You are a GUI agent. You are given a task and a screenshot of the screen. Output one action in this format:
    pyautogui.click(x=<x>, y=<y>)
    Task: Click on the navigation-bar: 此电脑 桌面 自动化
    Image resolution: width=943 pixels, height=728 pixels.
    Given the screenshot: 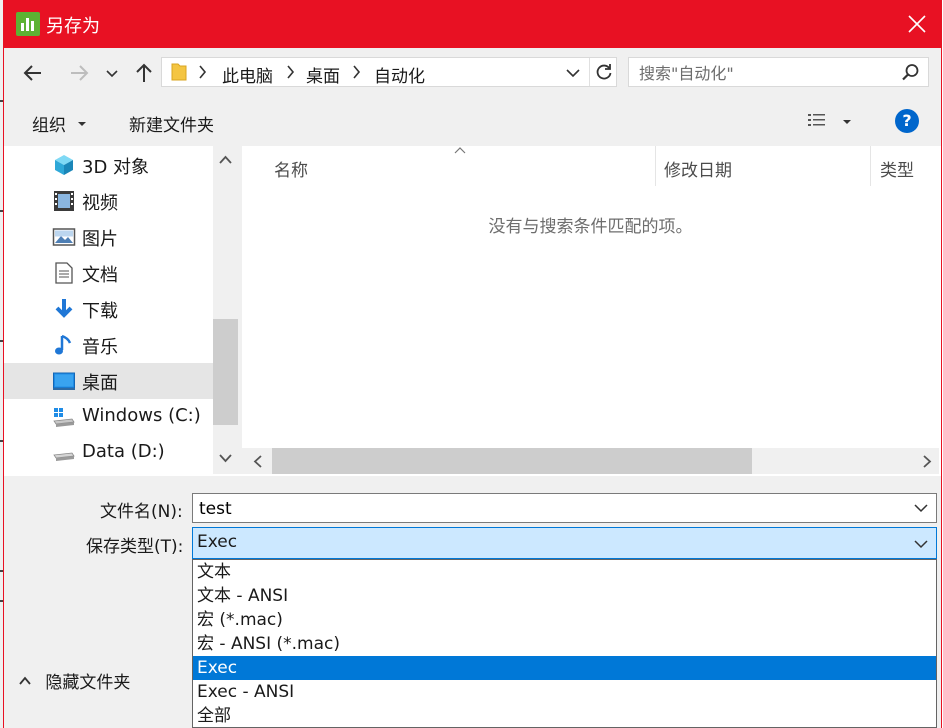 What is the action you would take?
    pyautogui.click(x=472, y=73)
    